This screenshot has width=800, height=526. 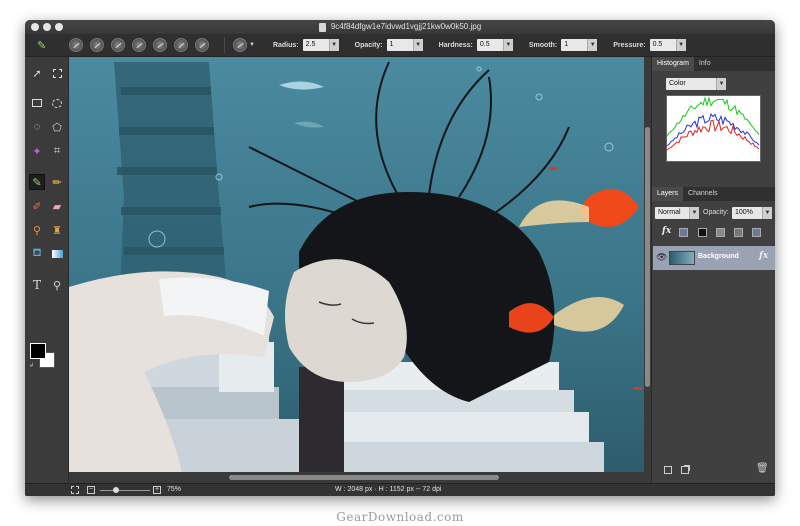 What do you see at coordinates (685, 470) in the screenshot?
I see `duplicate-layer-icon` at bounding box center [685, 470].